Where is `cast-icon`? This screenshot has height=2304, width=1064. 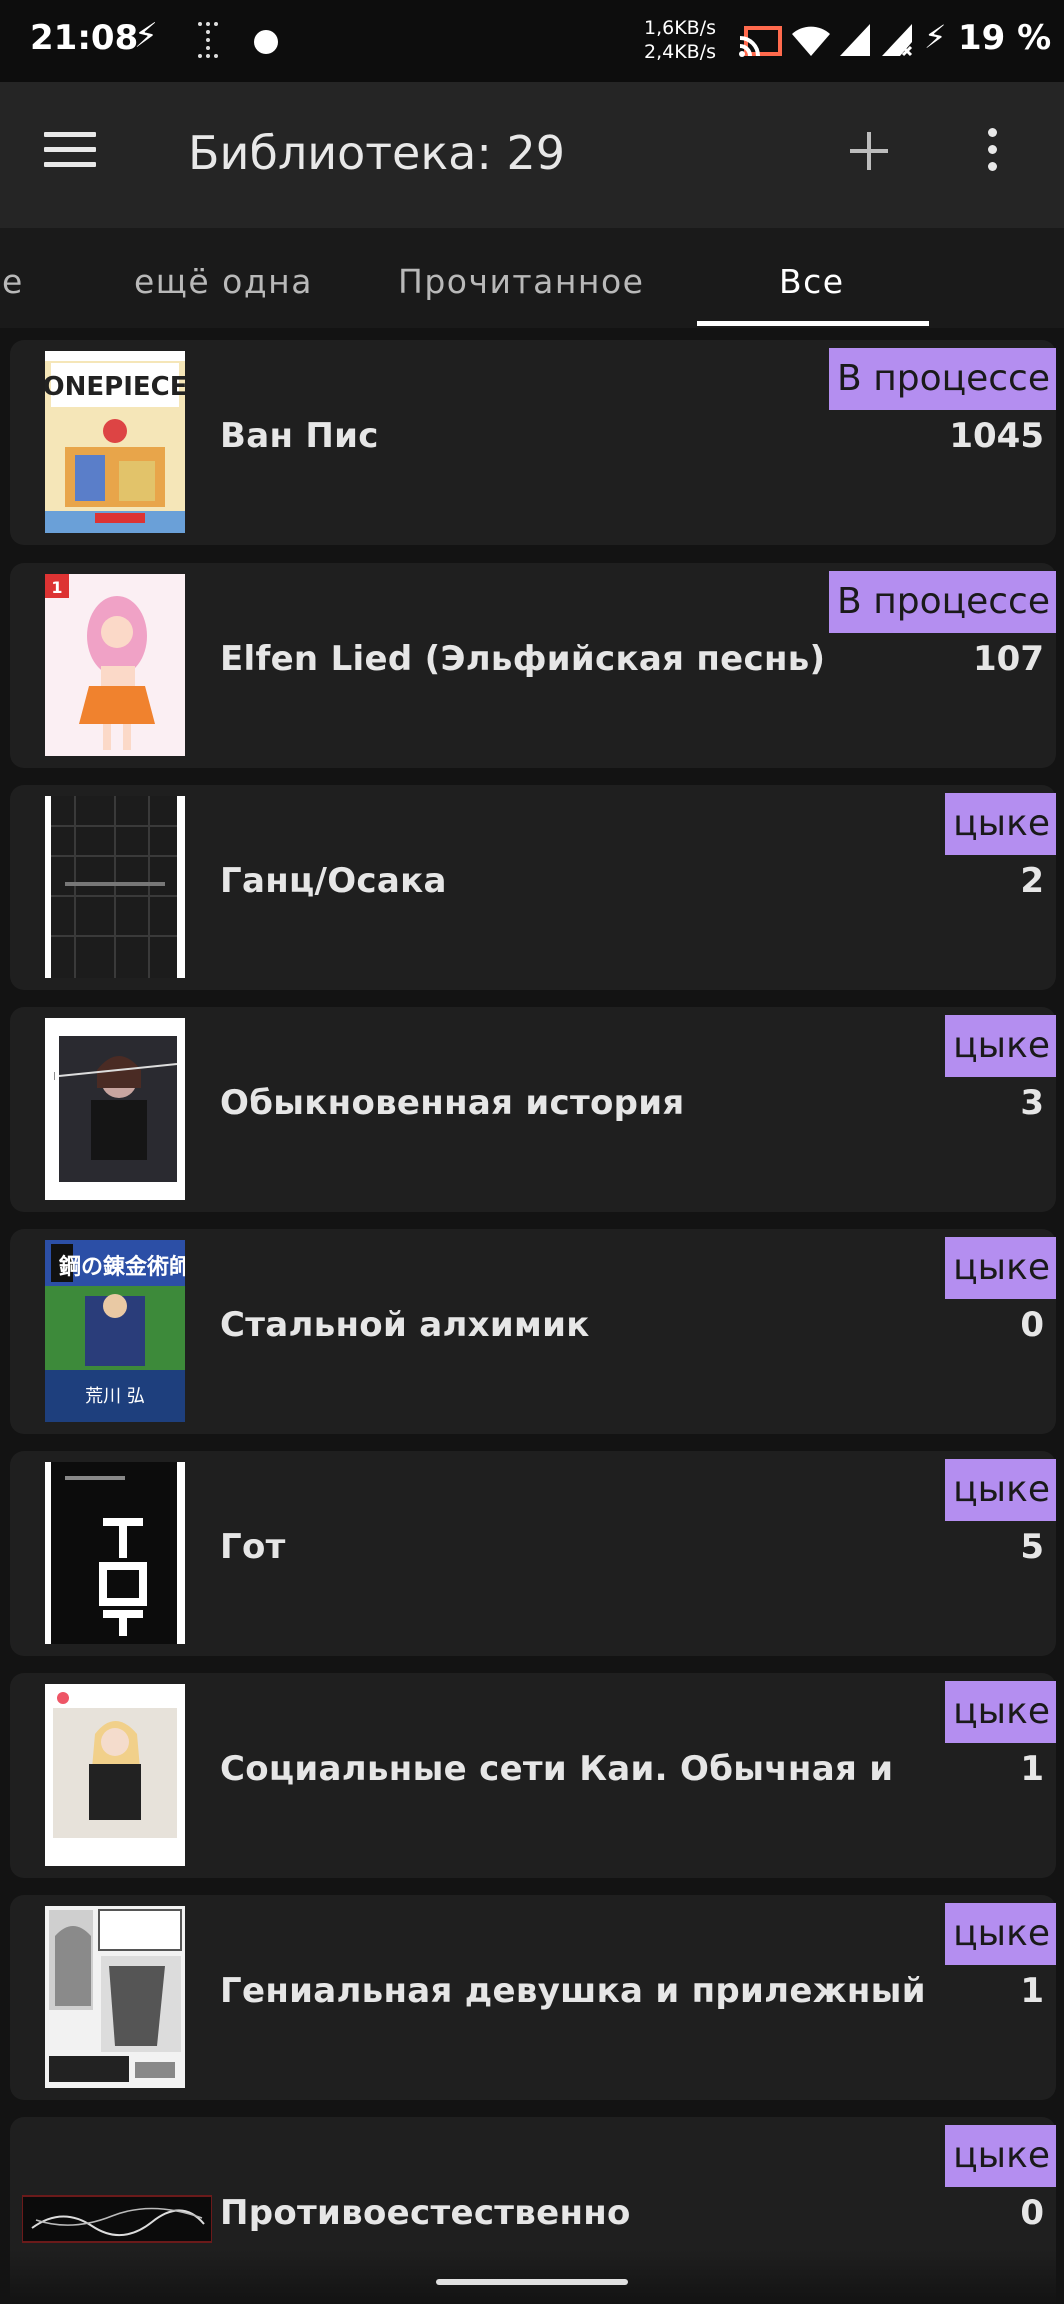
cast-icon is located at coordinates (760, 41).